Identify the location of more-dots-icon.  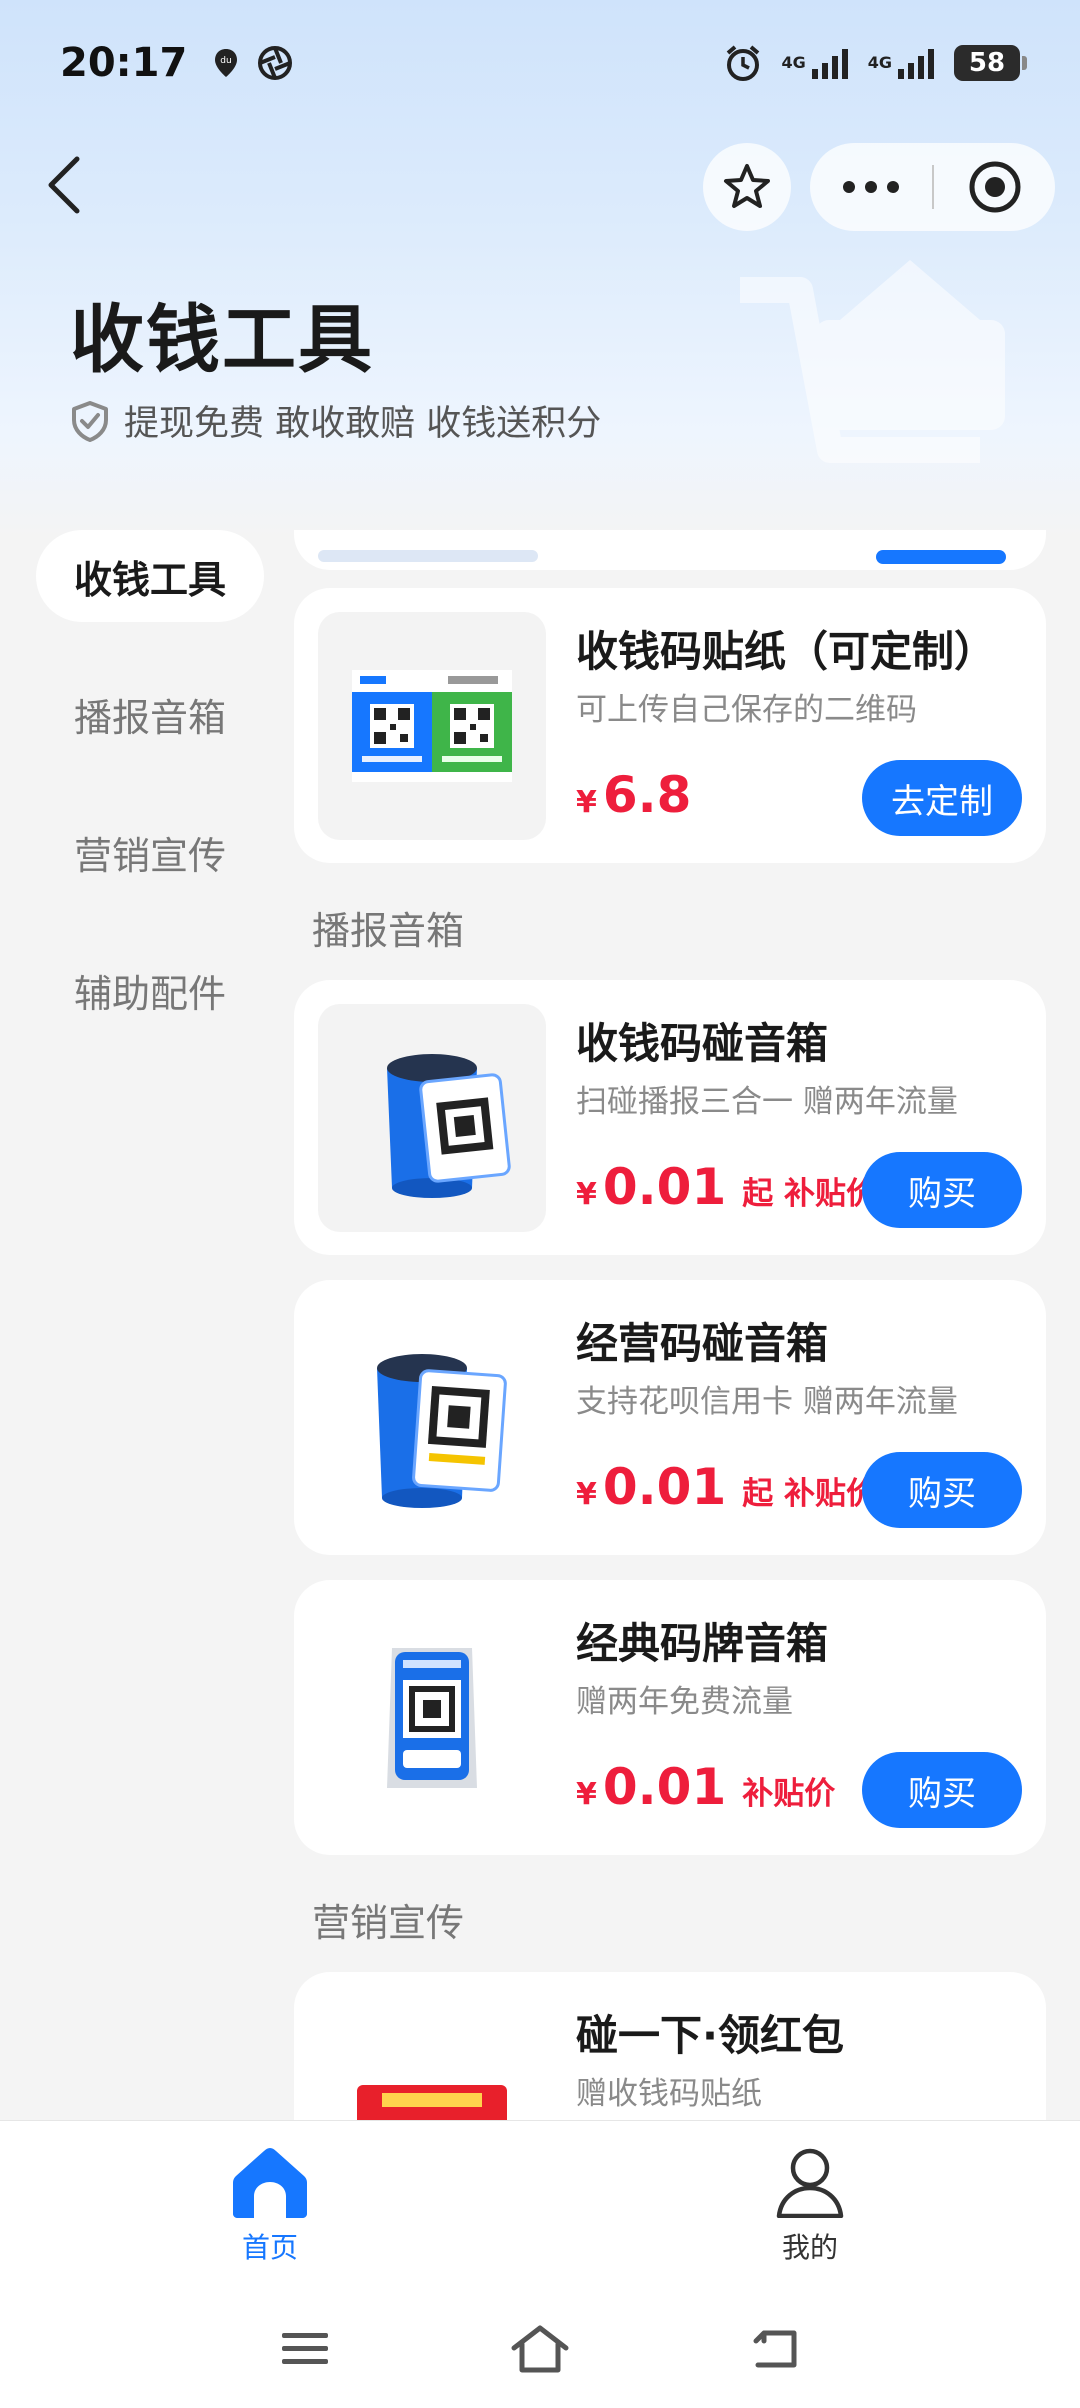
(871, 187).